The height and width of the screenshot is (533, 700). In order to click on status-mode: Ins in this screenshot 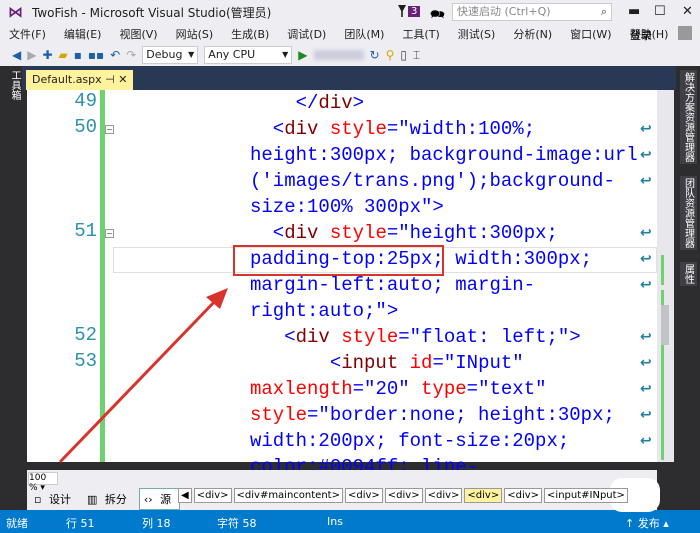, I will do `click(335, 521)`.